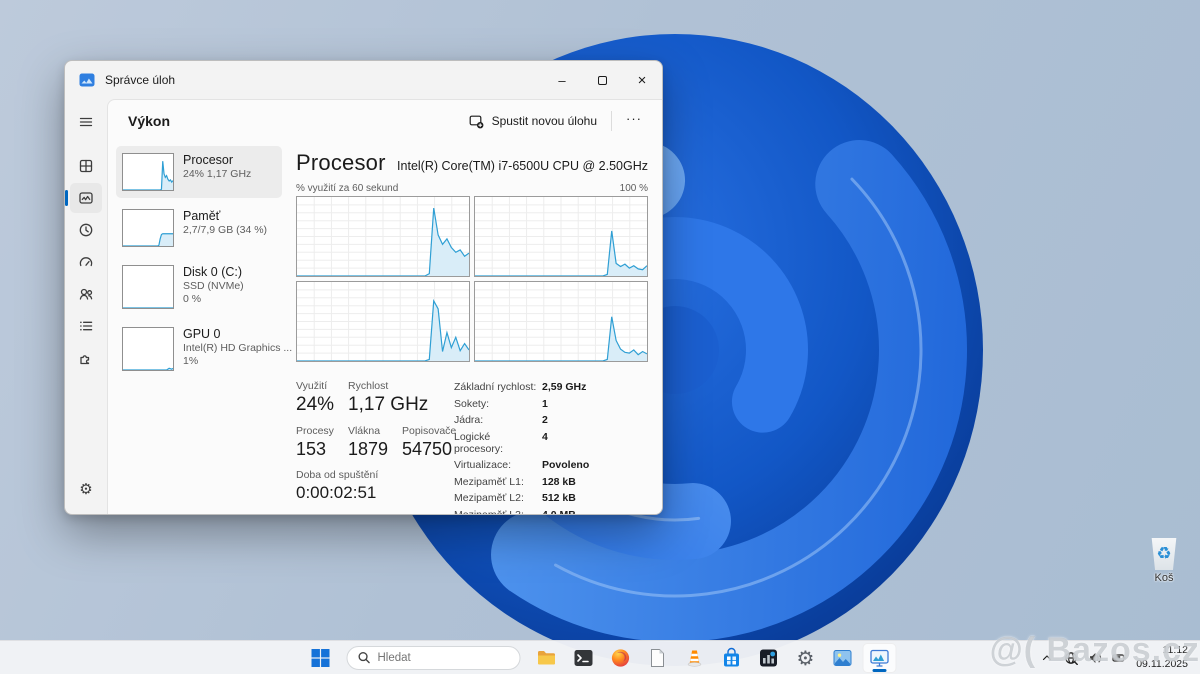 This screenshot has height=674, width=1200. Describe the element at coordinates (341, 162) in the screenshot. I see `cpu-title: Procesor` at that location.